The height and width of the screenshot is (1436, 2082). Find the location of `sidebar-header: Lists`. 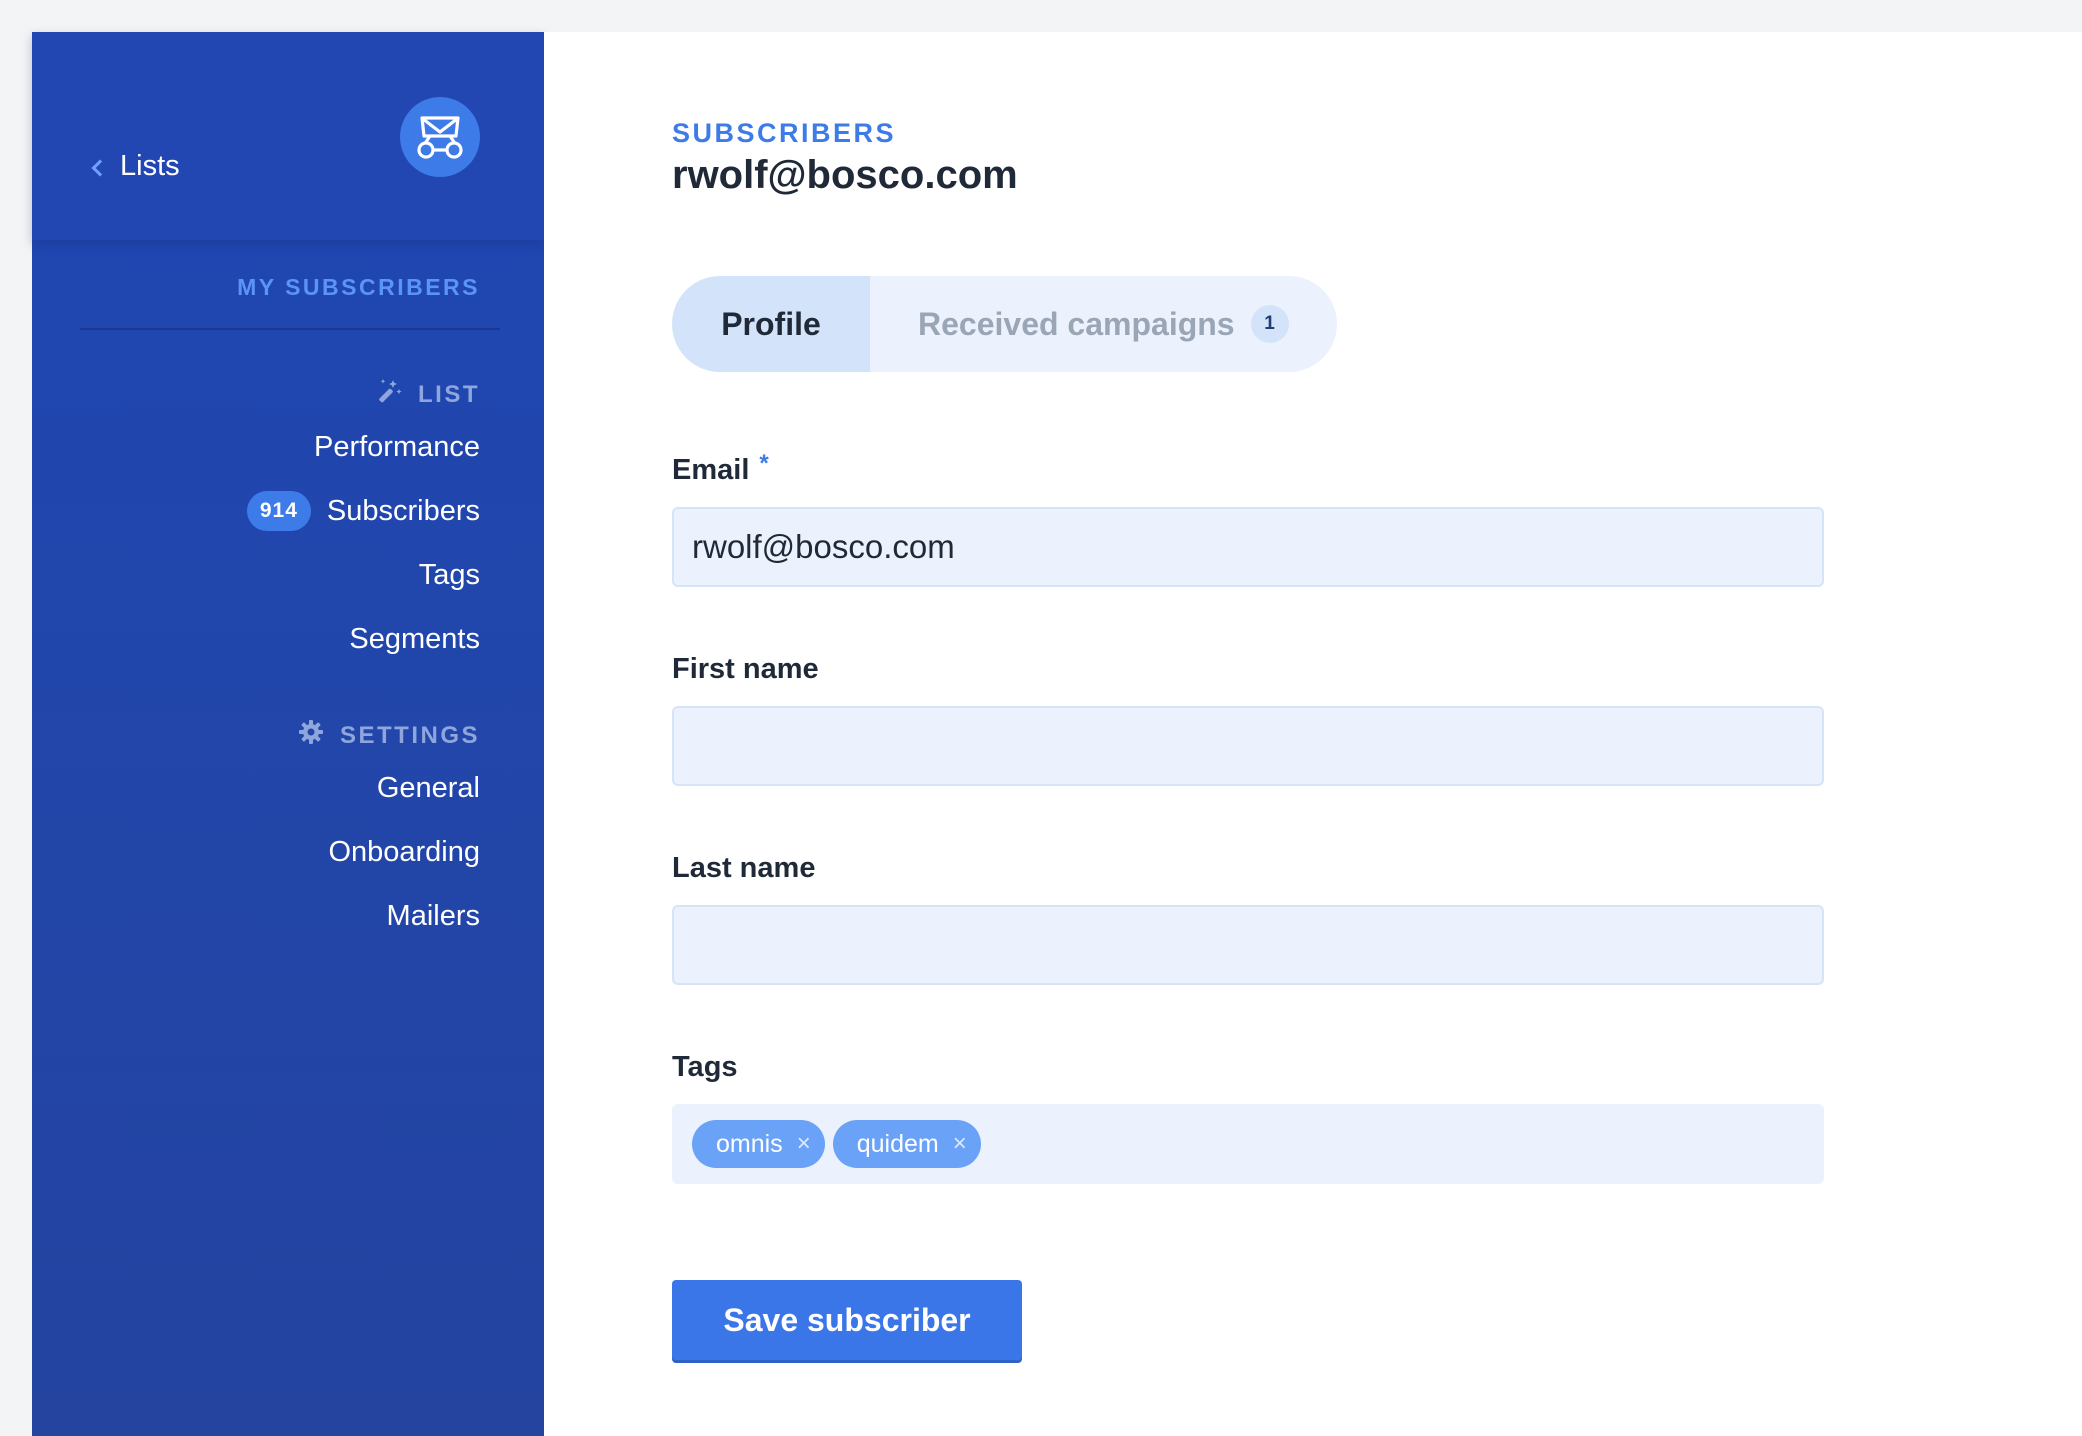

sidebar-header: Lists is located at coordinates (288, 136).